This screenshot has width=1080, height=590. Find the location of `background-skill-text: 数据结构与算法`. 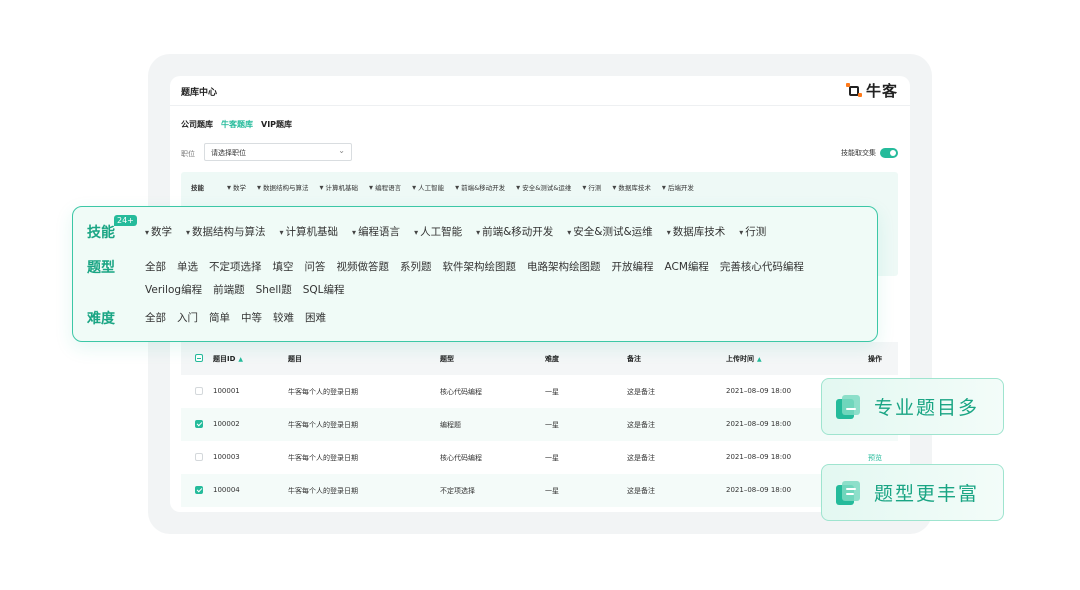

background-skill-text: 数据结构与算法 is located at coordinates (286, 188).